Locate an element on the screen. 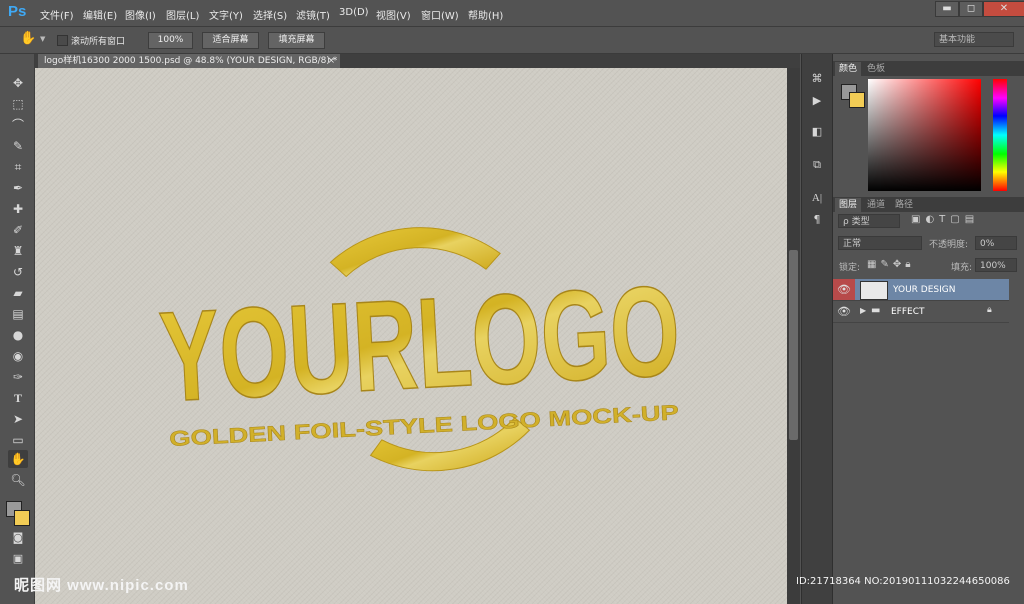 The width and height of the screenshot is (1024, 604). fill-screen-button: 填充屏幕 is located at coordinates (296, 40).